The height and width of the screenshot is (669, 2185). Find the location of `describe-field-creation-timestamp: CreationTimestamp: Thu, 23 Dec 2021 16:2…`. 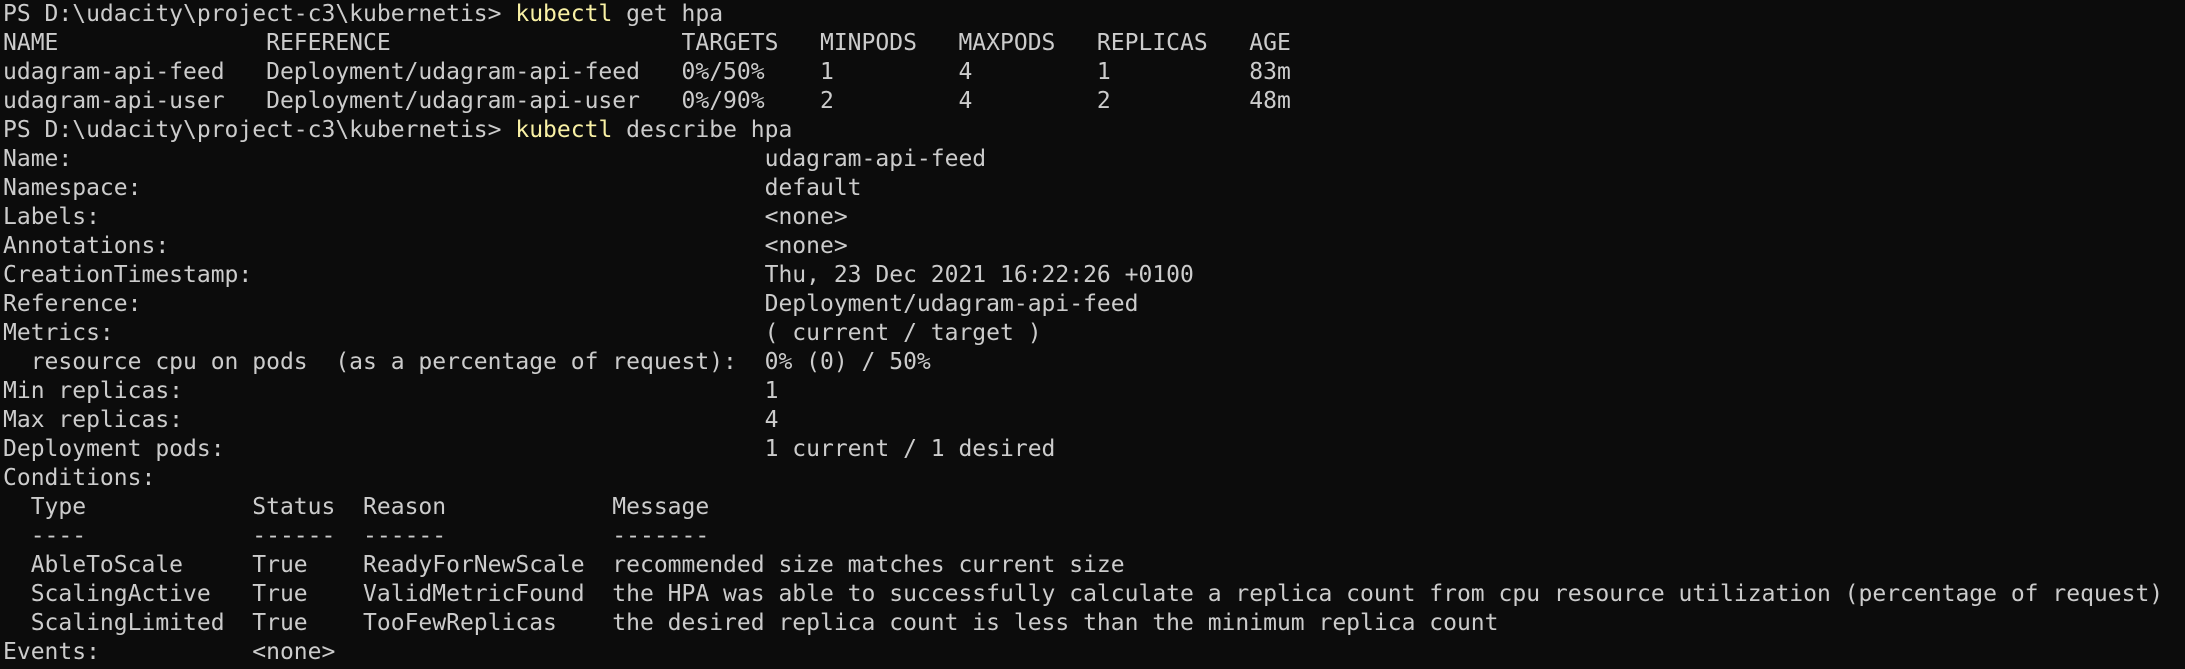

describe-field-creation-timestamp: CreationTimestamp: Thu, 23 Dec 2021 16:2… is located at coordinates (598, 275).